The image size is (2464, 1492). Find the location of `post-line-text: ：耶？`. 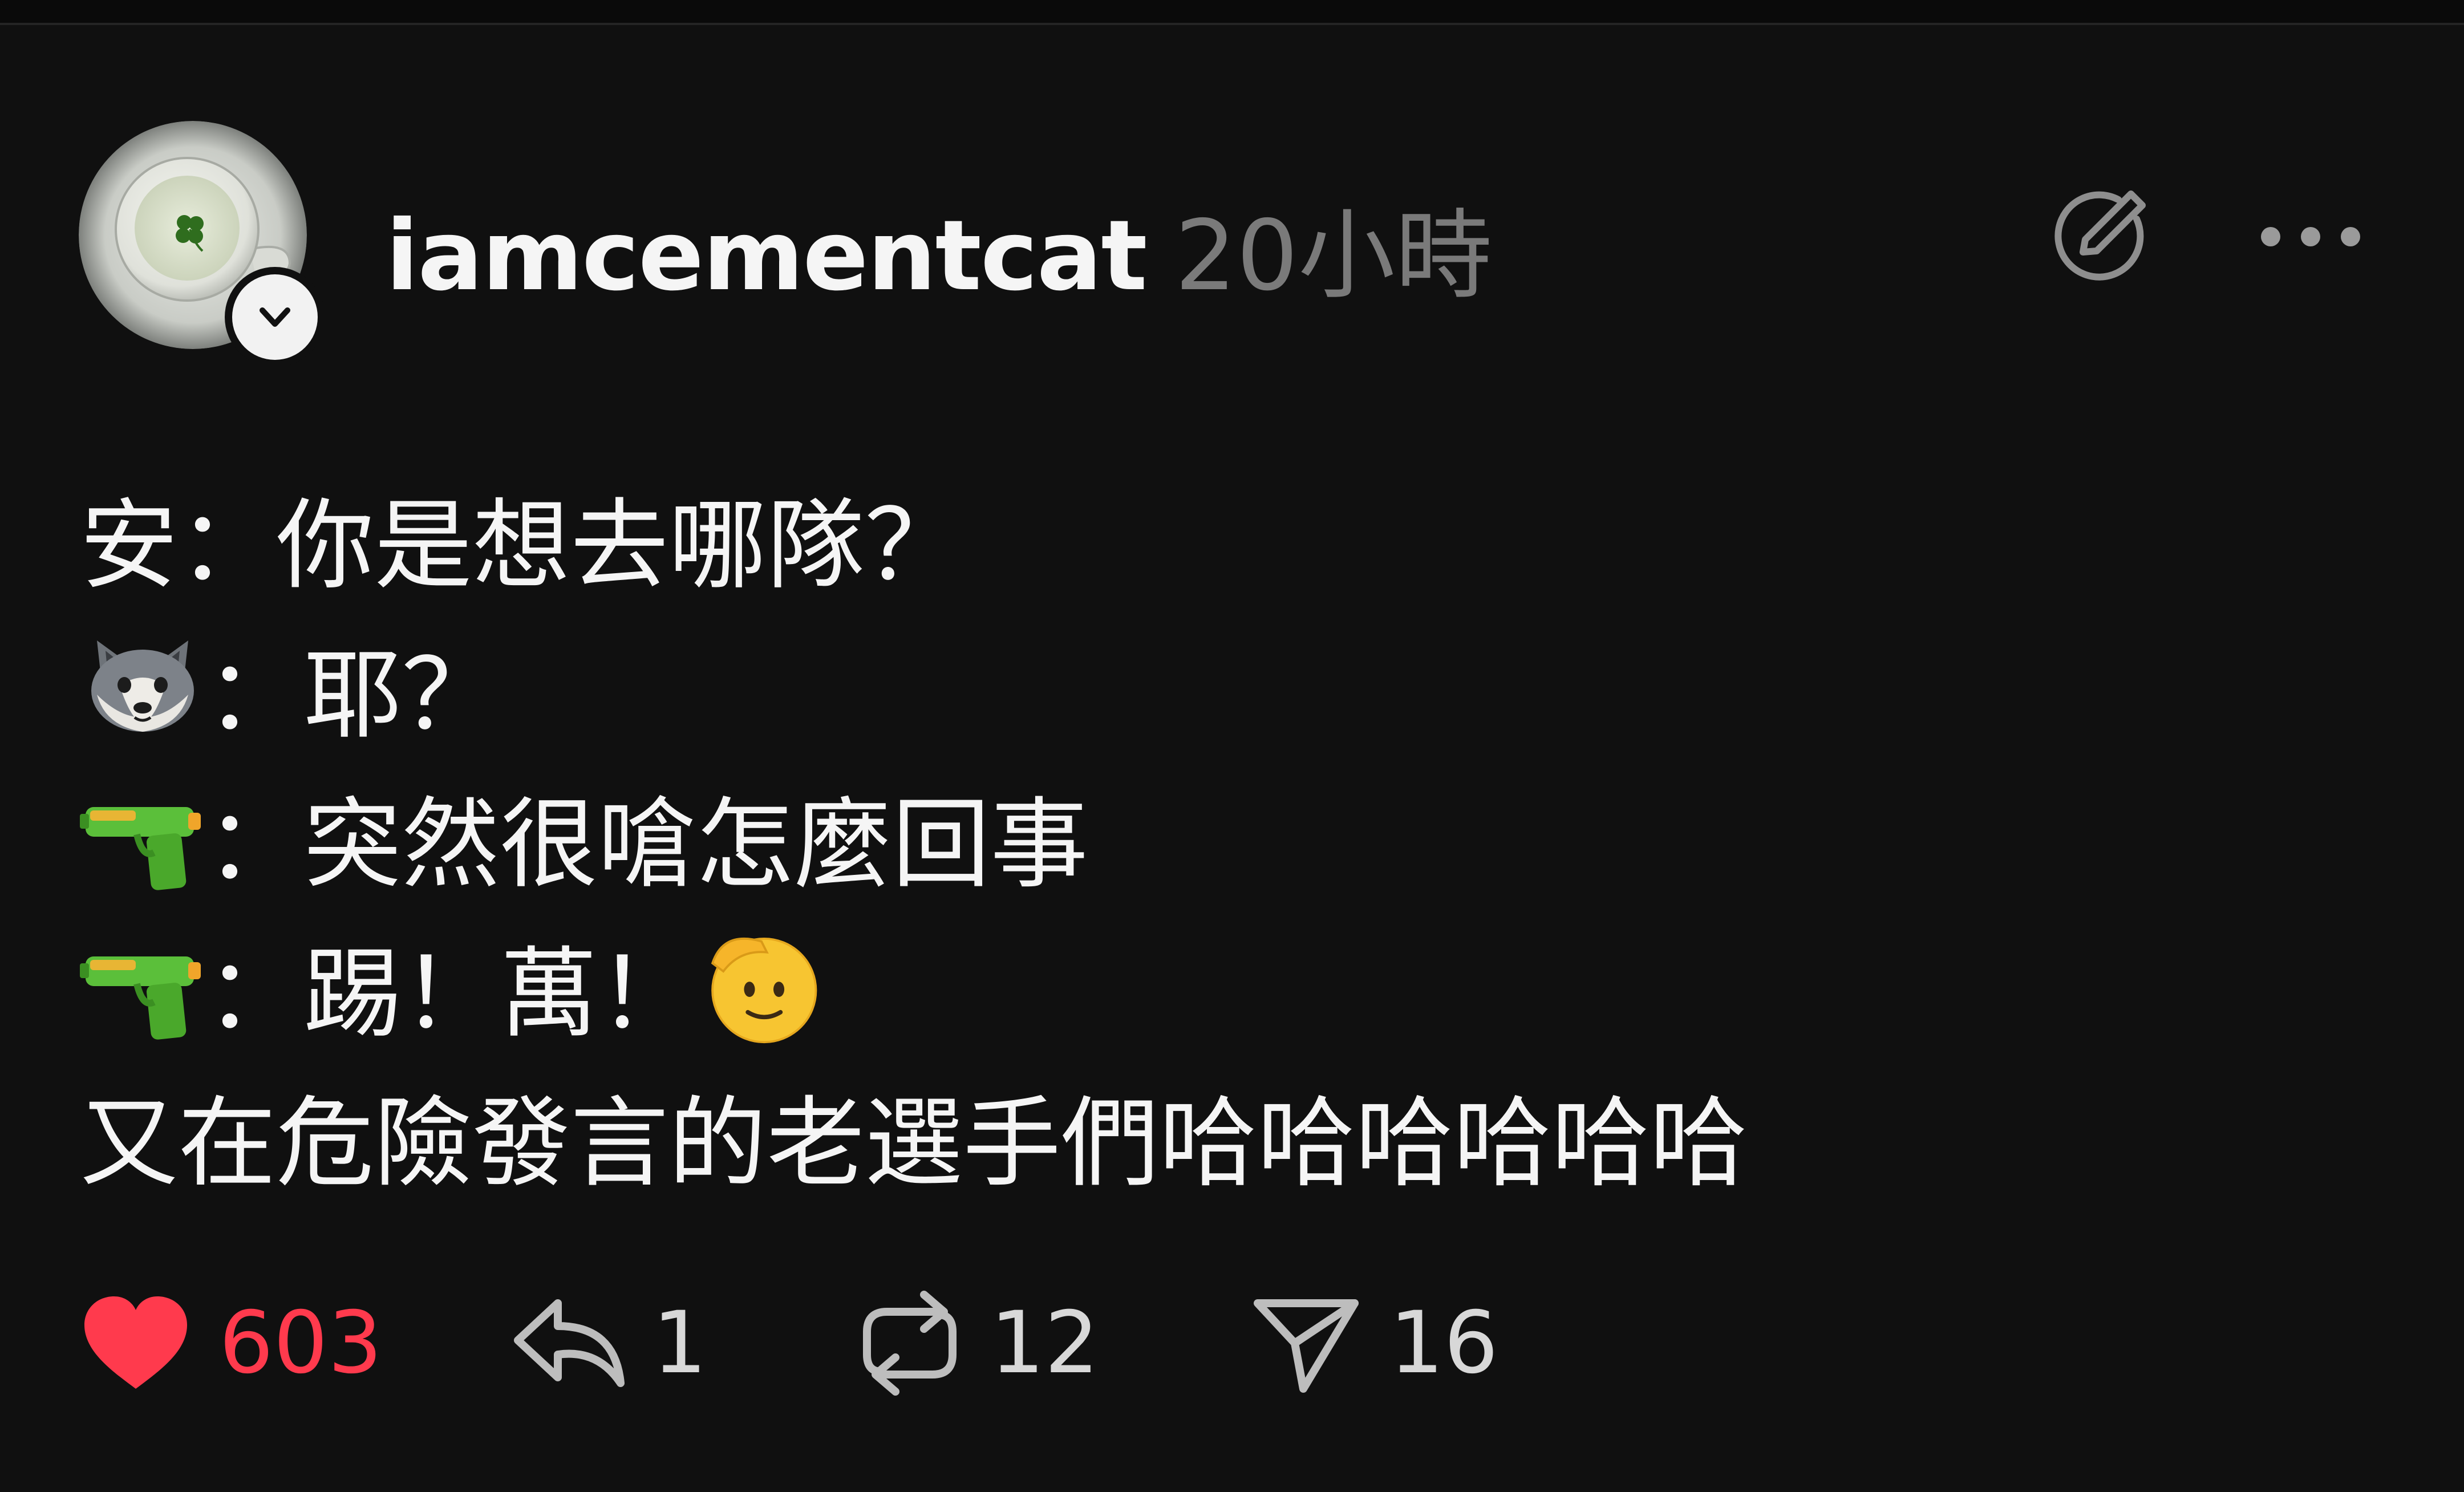

post-line-text: ：耶？ is located at coordinates (353, 695).